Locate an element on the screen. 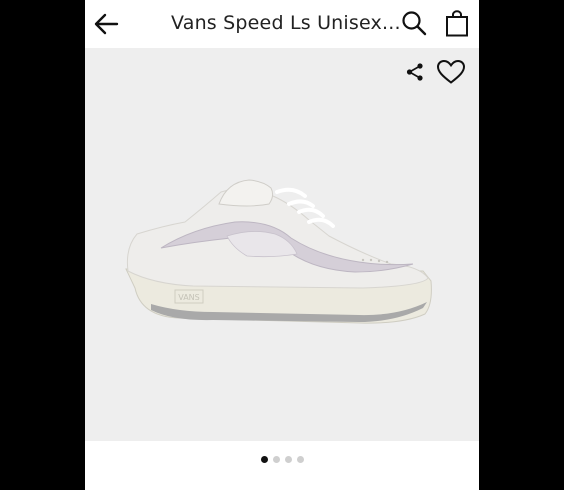  heart-icon is located at coordinates (451, 71).